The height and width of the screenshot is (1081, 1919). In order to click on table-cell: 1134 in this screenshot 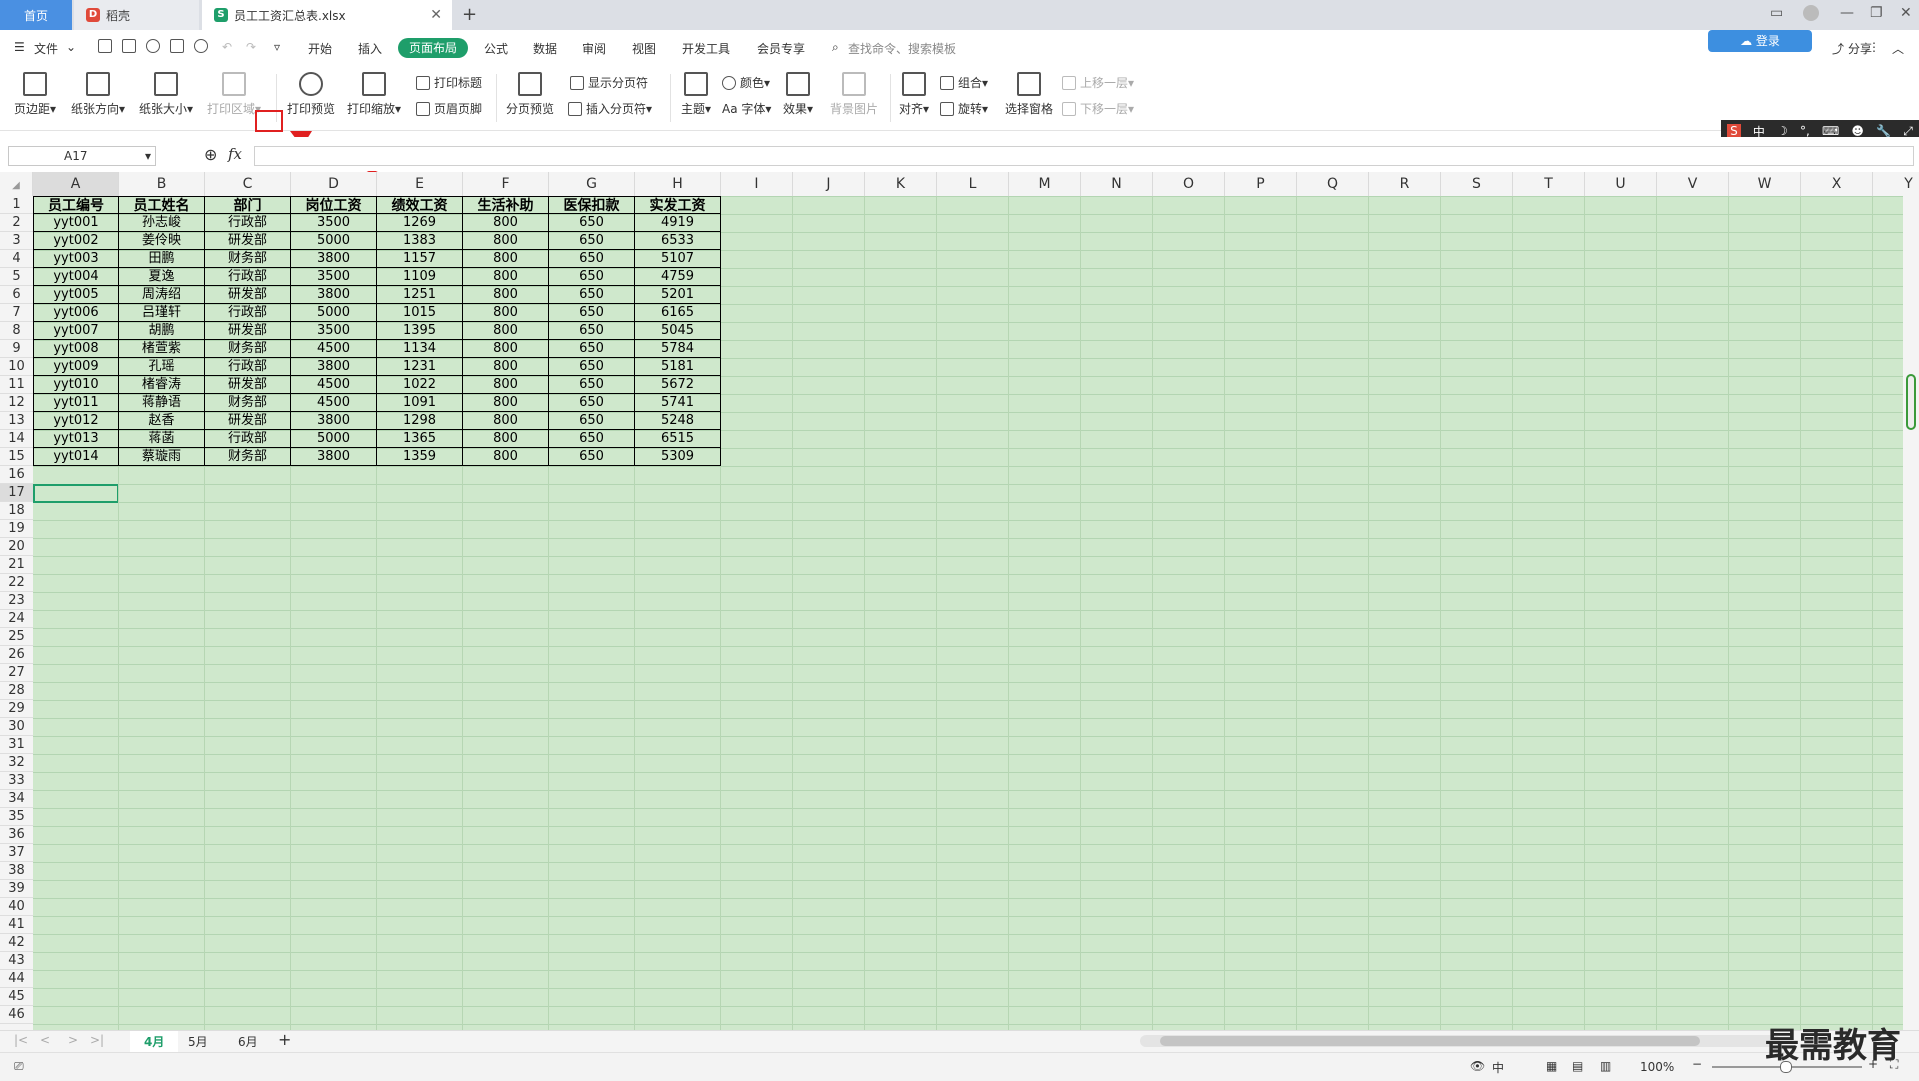, I will do `click(420, 349)`.